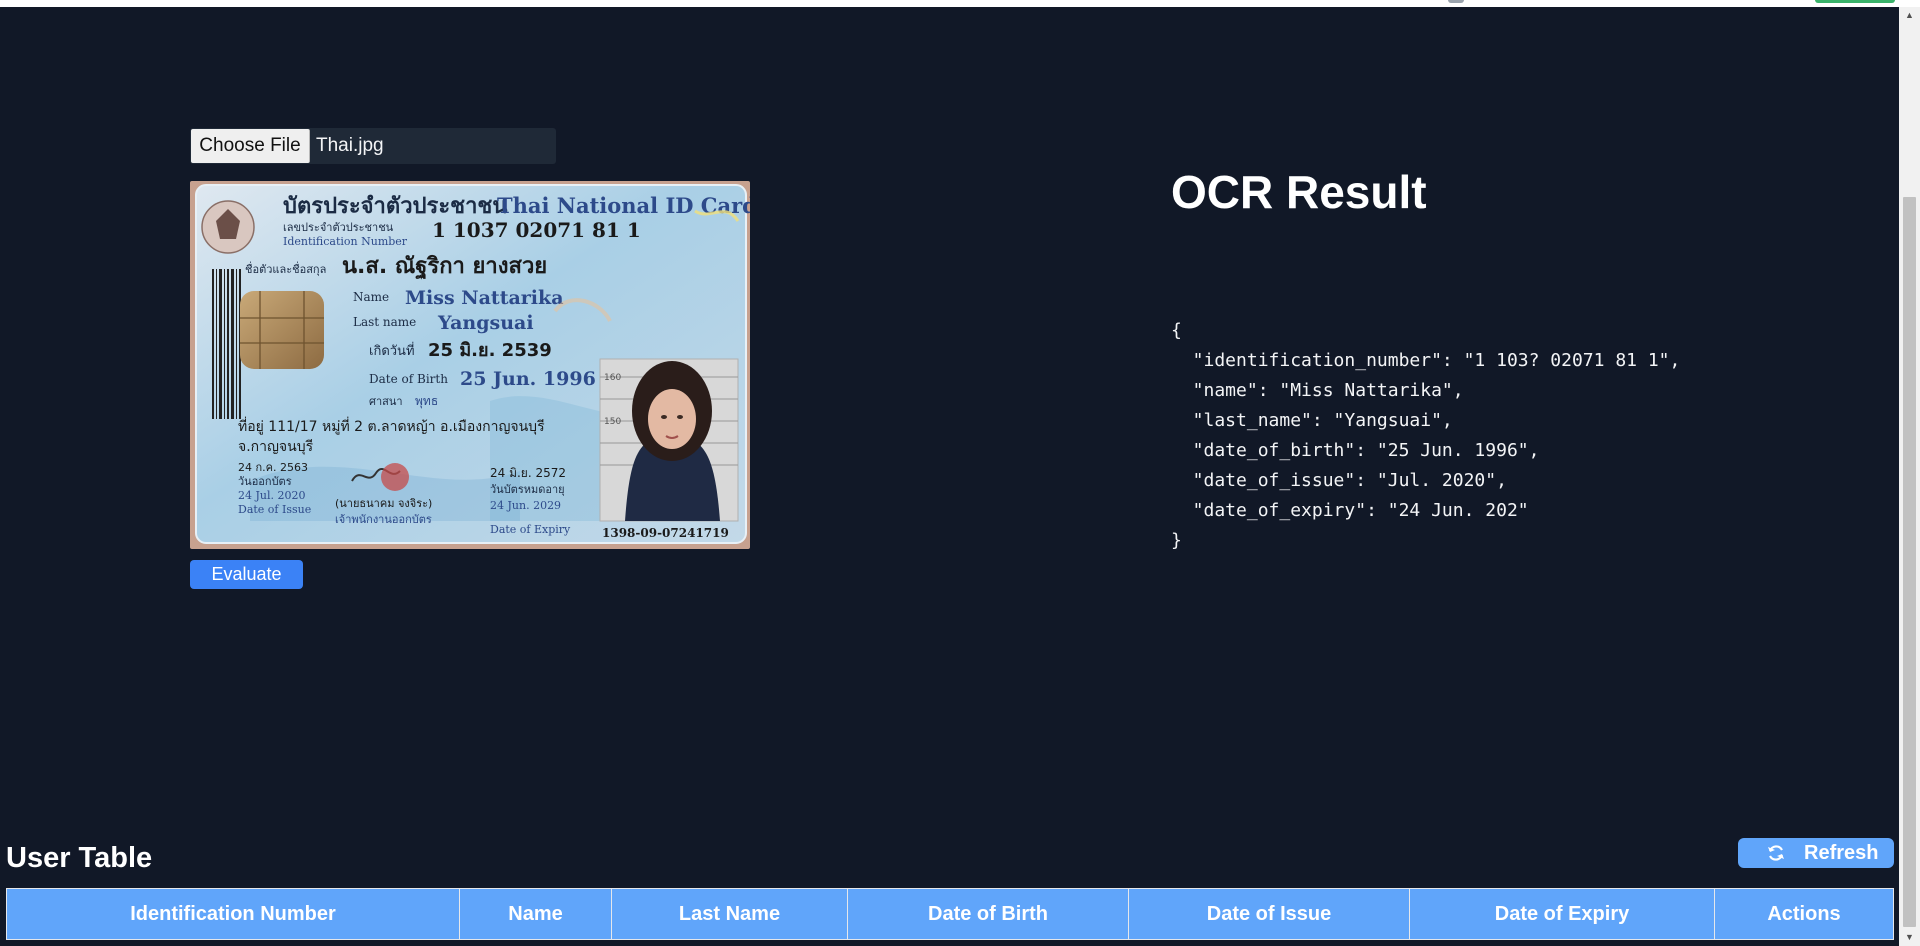 The image size is (1920, 946). Describe the element at coordinates (536, 230) in the screenshot. I see `card-id-number: 1 1037 02071 81 1` at that location.